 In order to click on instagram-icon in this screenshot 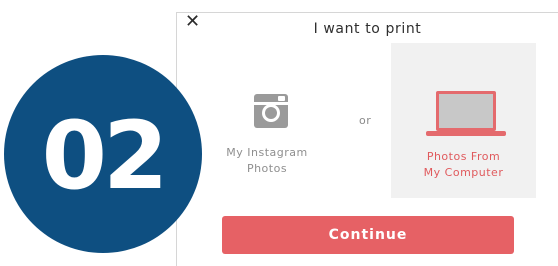, I will do `click(271, 111)`.